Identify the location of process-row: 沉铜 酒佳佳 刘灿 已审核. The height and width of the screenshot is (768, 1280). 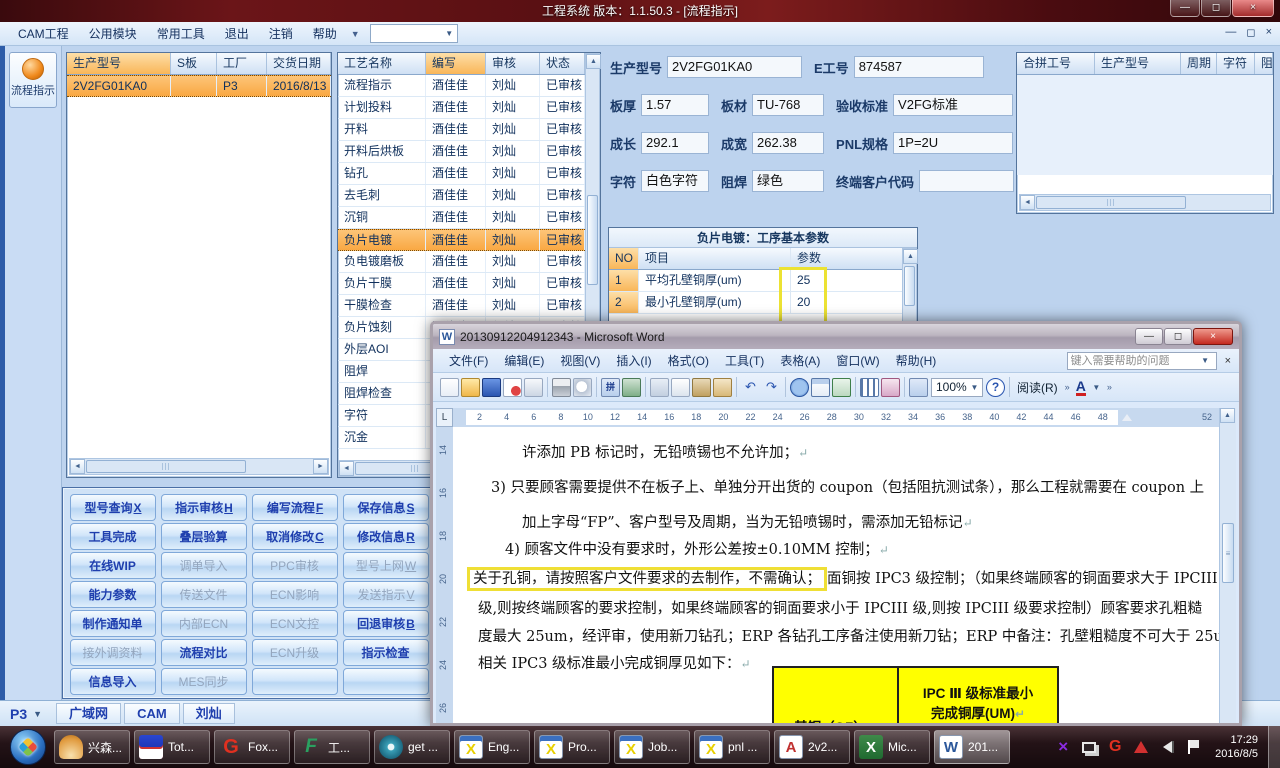
(461, 218).